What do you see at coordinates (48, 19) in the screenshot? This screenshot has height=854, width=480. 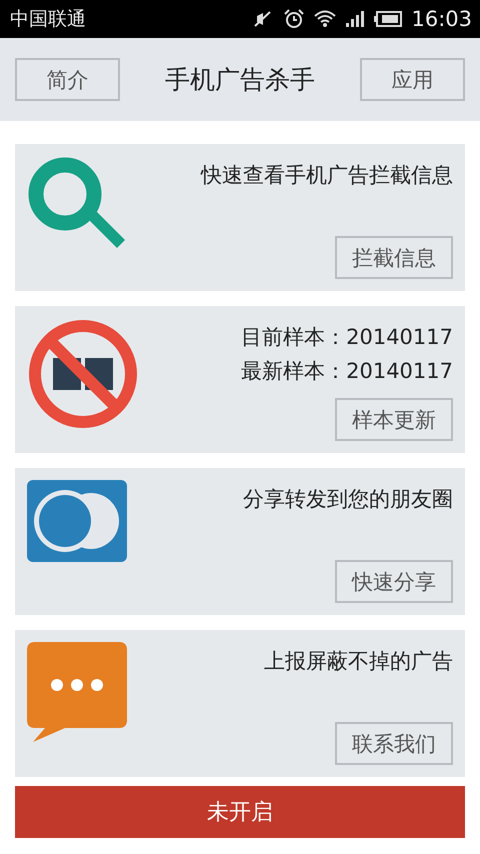 I see `carrier-name: 中国联通` at bounding box center [48, 19].